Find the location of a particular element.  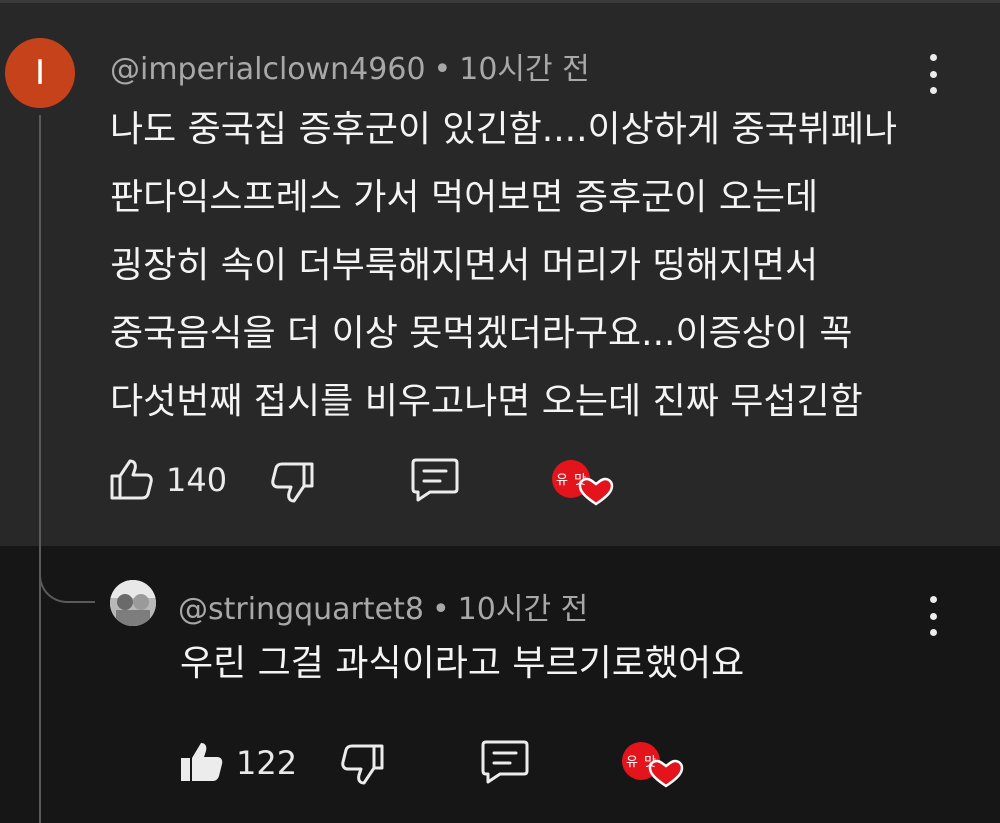

comment-line: 판다익스프레스 가서 먹어보면 증후군이 오는데 is located at coordinates (464, 197).